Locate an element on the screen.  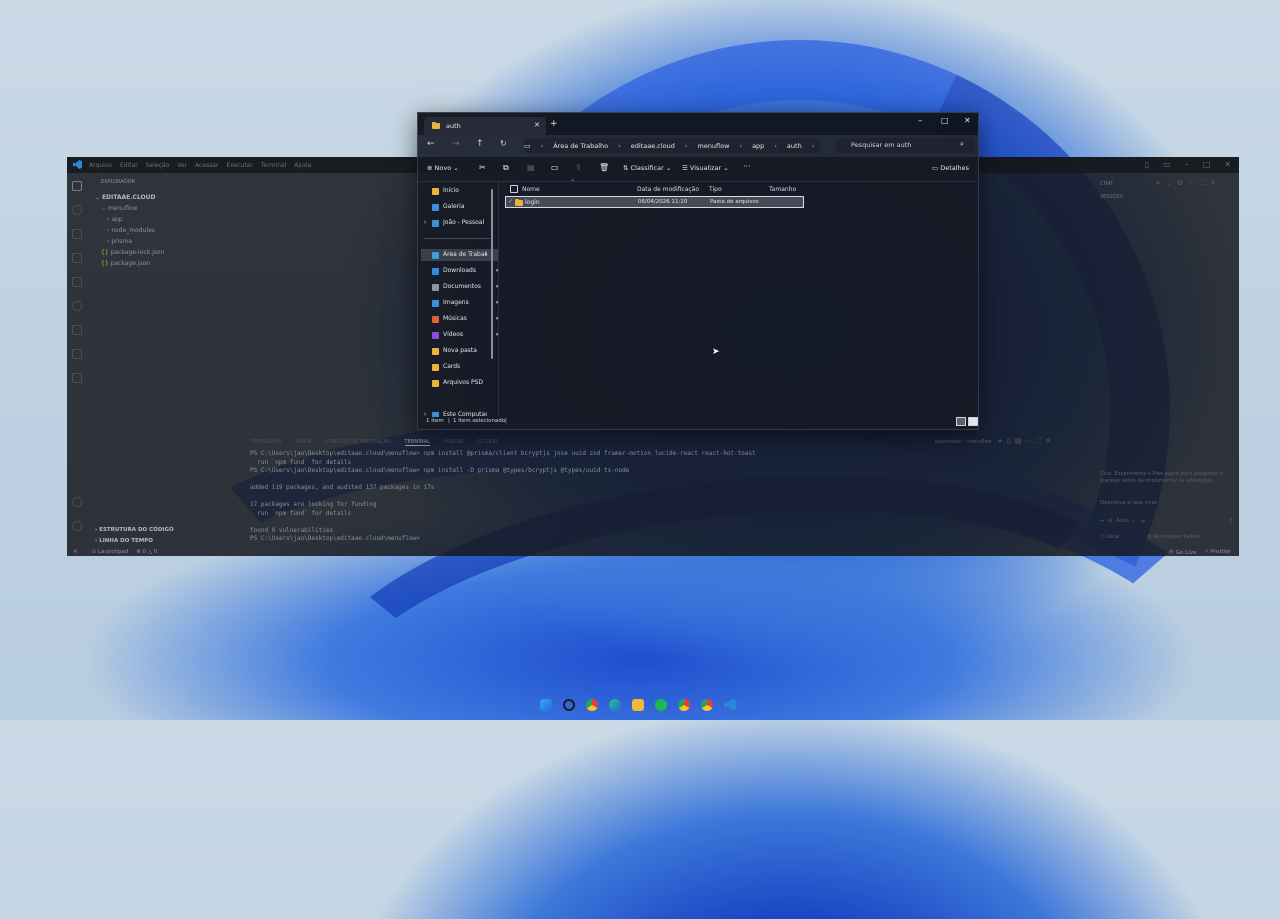
edge-icon is located at coordinates (615, 705).